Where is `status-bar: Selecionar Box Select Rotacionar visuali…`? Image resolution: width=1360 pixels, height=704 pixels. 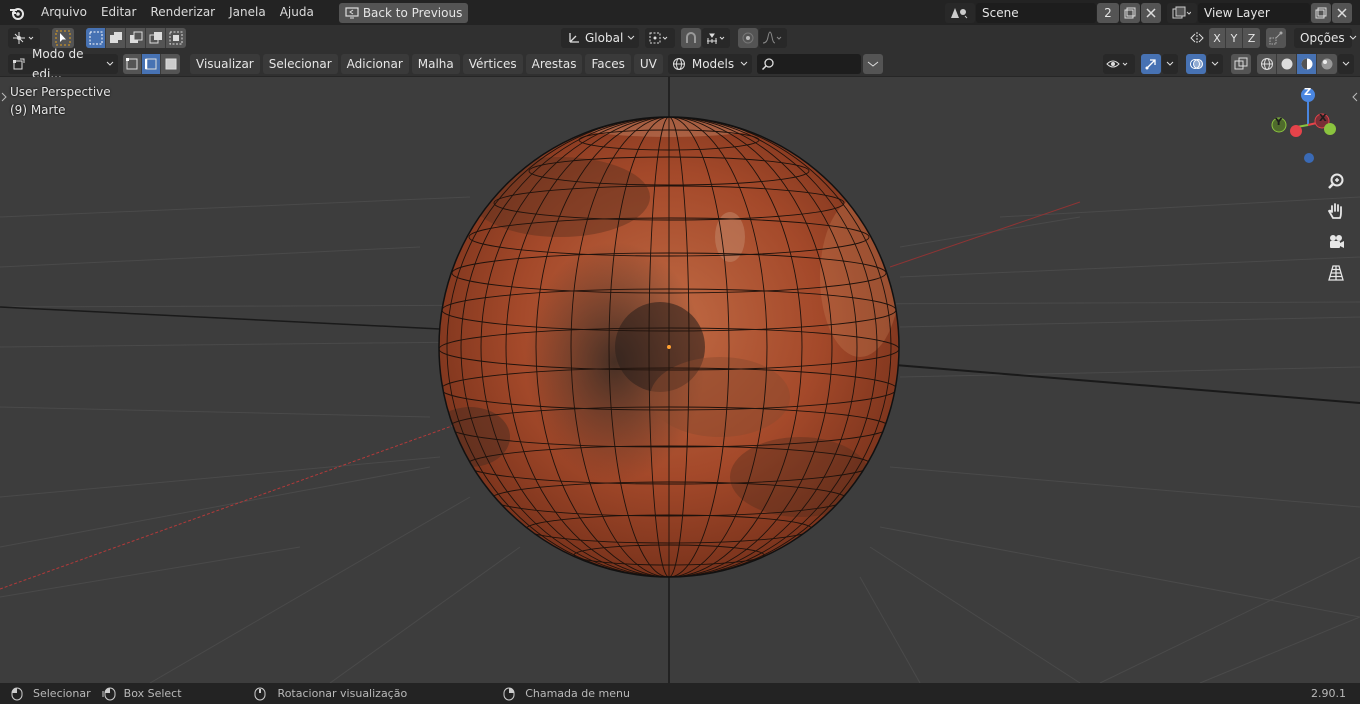 status-bar: Selecionar Box Select Rotacionar visuali… is located at coordinates (680, 693).